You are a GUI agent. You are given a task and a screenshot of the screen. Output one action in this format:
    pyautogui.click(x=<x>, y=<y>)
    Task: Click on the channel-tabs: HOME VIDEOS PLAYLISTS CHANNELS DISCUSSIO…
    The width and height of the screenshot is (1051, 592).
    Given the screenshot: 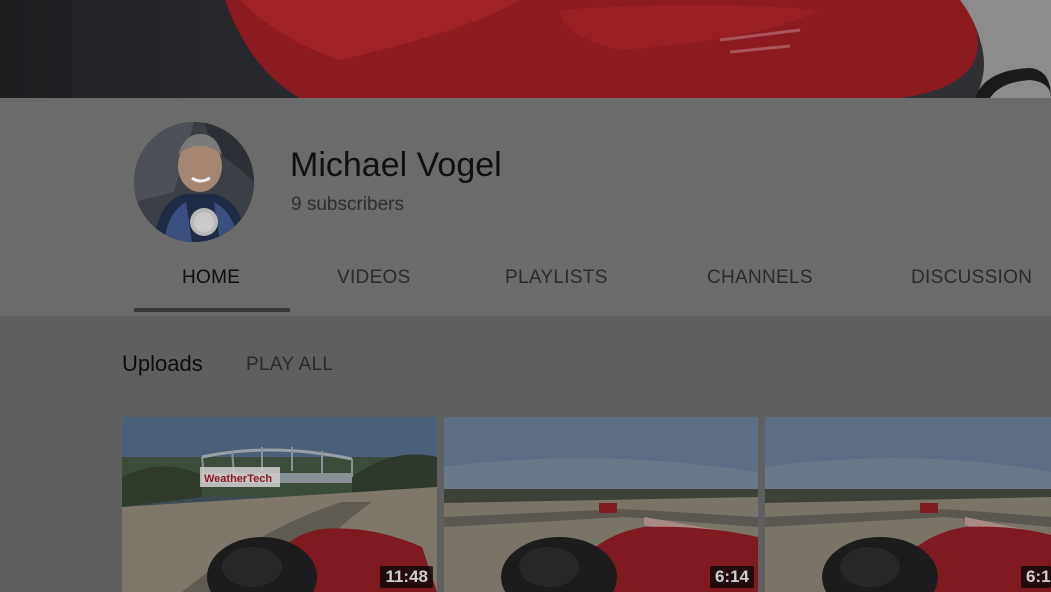 What is the action you would take?
    pyautogui.click(x=525, y=282)
    